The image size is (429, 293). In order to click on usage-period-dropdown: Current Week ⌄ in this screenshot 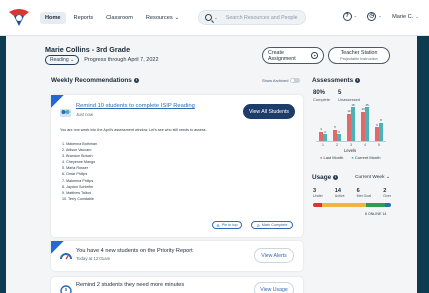, I will do `click(372, 177)`.